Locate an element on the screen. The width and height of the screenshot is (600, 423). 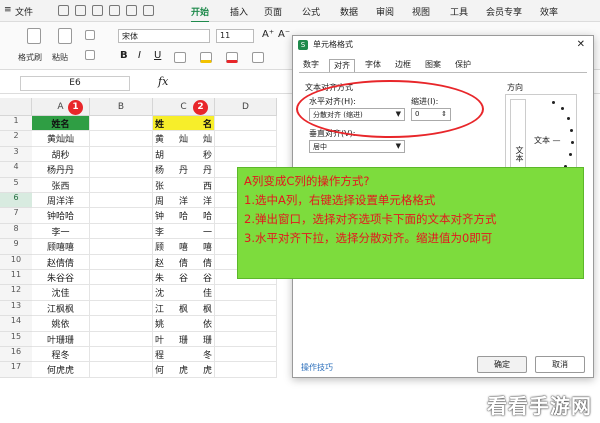
close-icon: ✕ is located at coordinates (581, 45).